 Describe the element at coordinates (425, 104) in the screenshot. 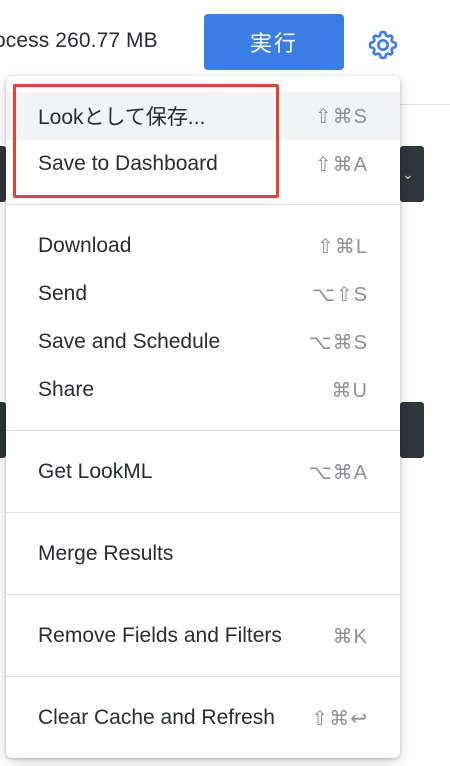

I see `toolbar-divider` at that location.